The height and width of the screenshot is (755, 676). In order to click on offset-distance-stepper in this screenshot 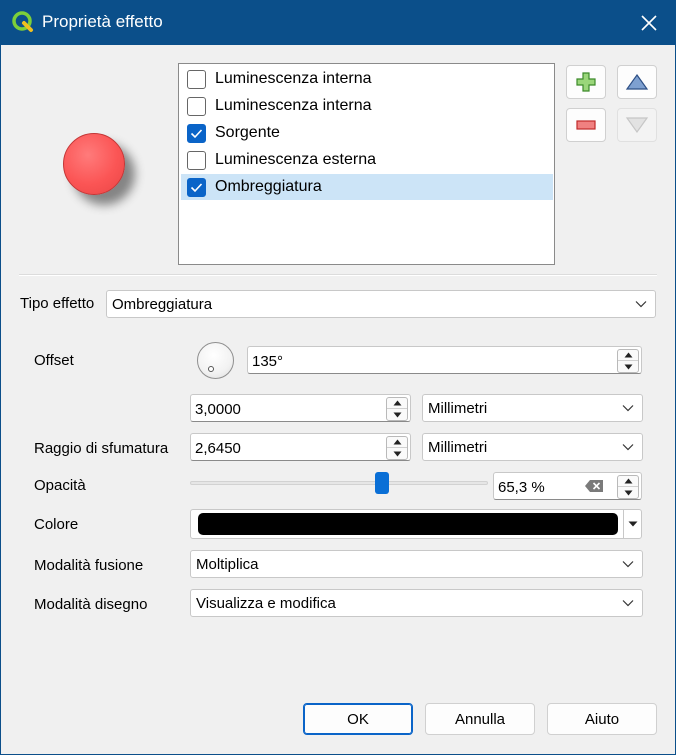, I will do `click(397, 409)`.